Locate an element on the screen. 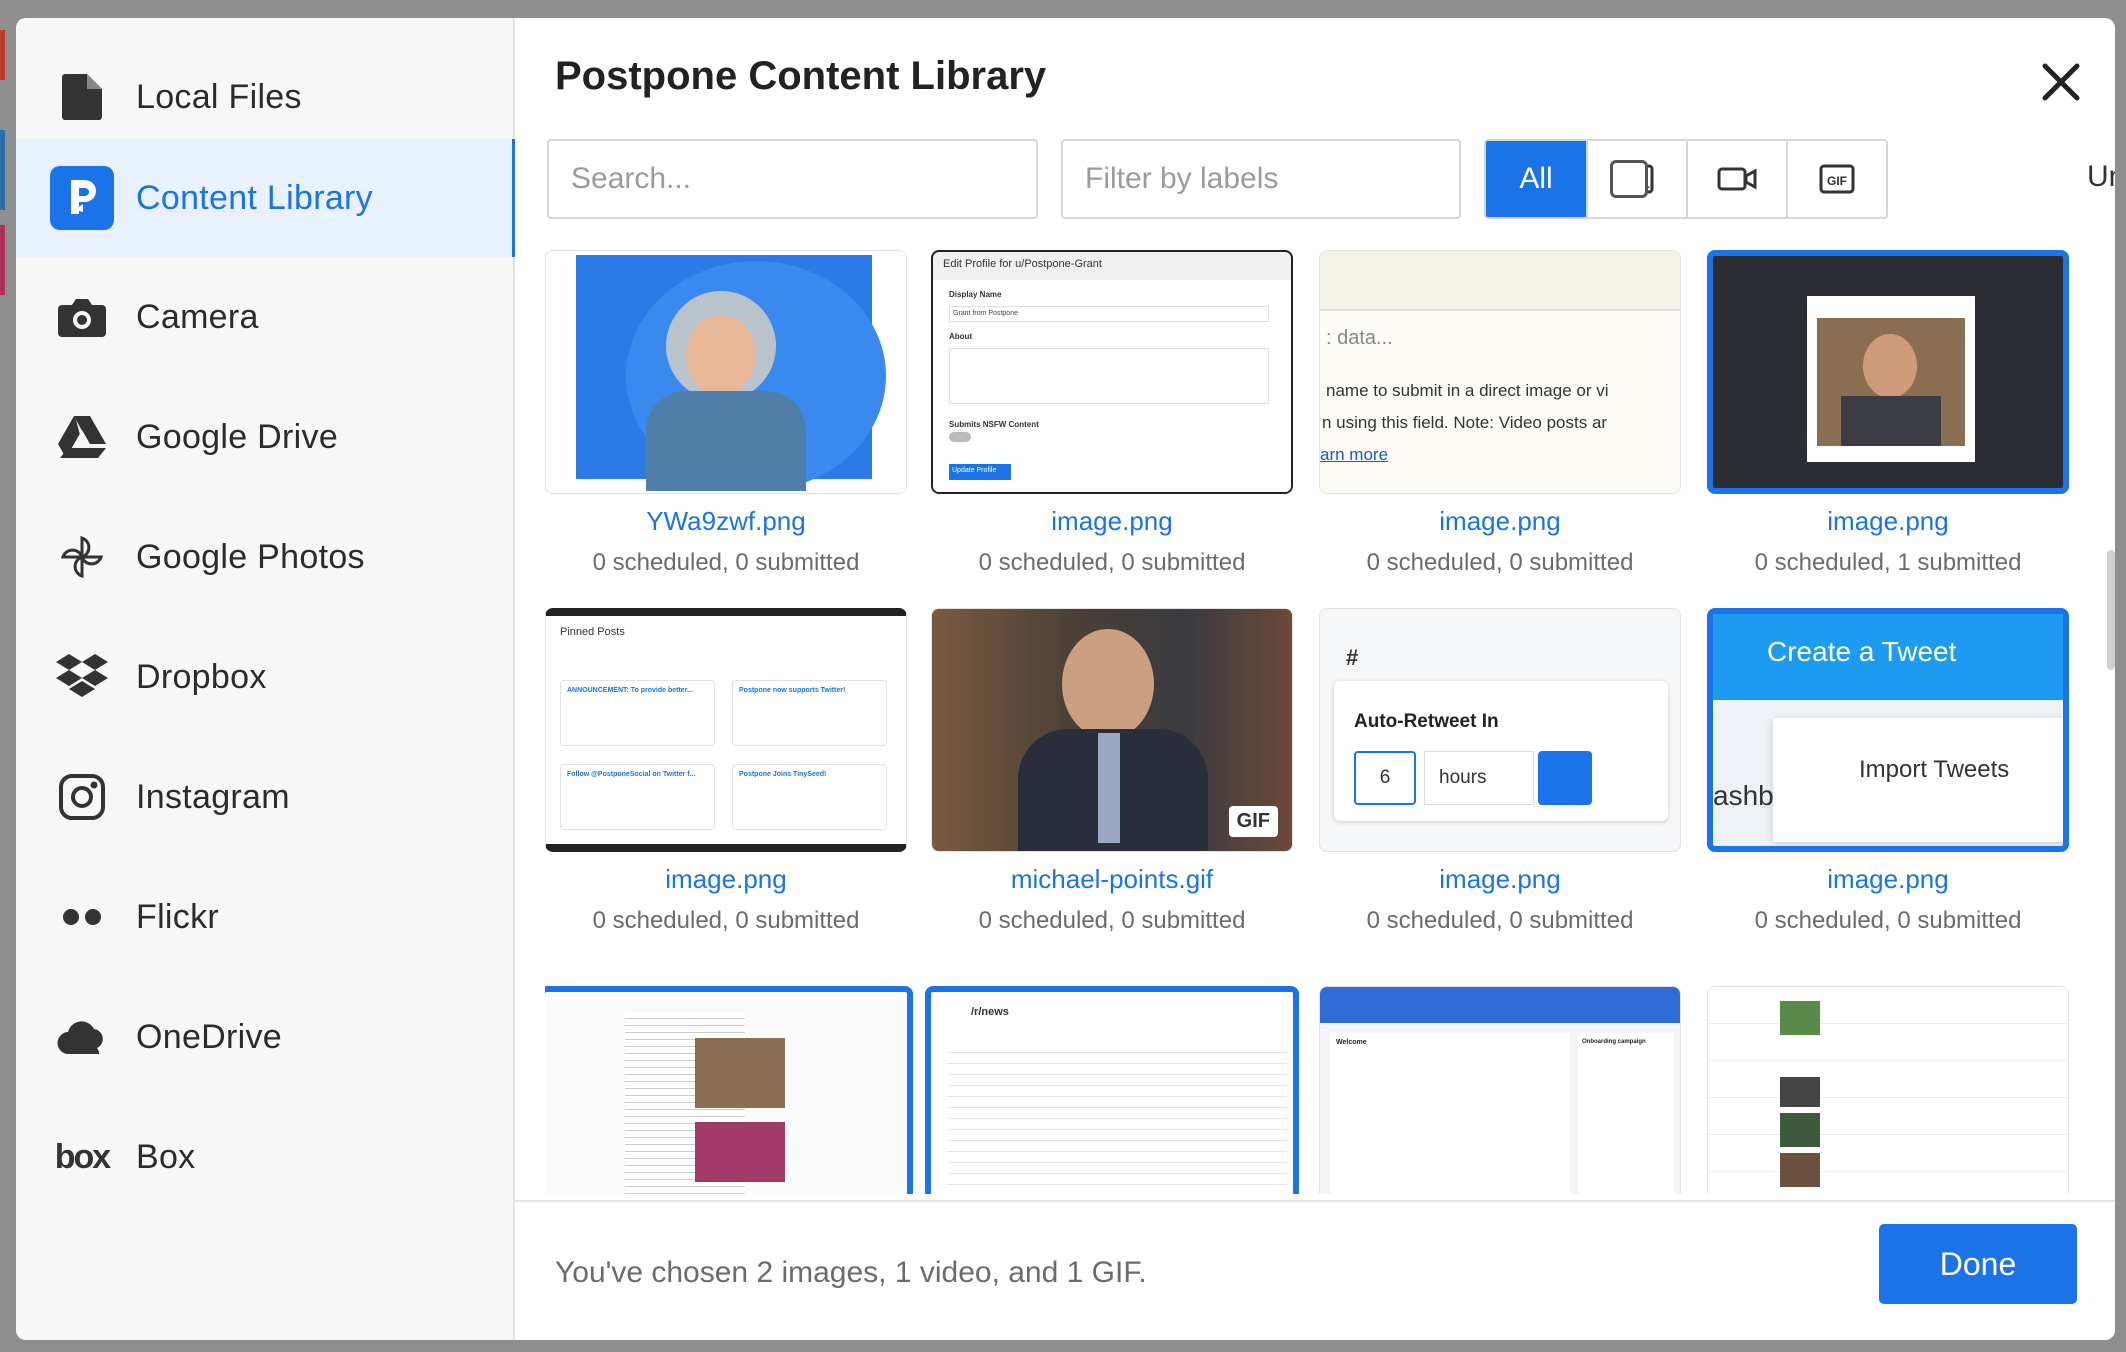  thumb-text: Welcome is located at coordinates (1351, 1042).